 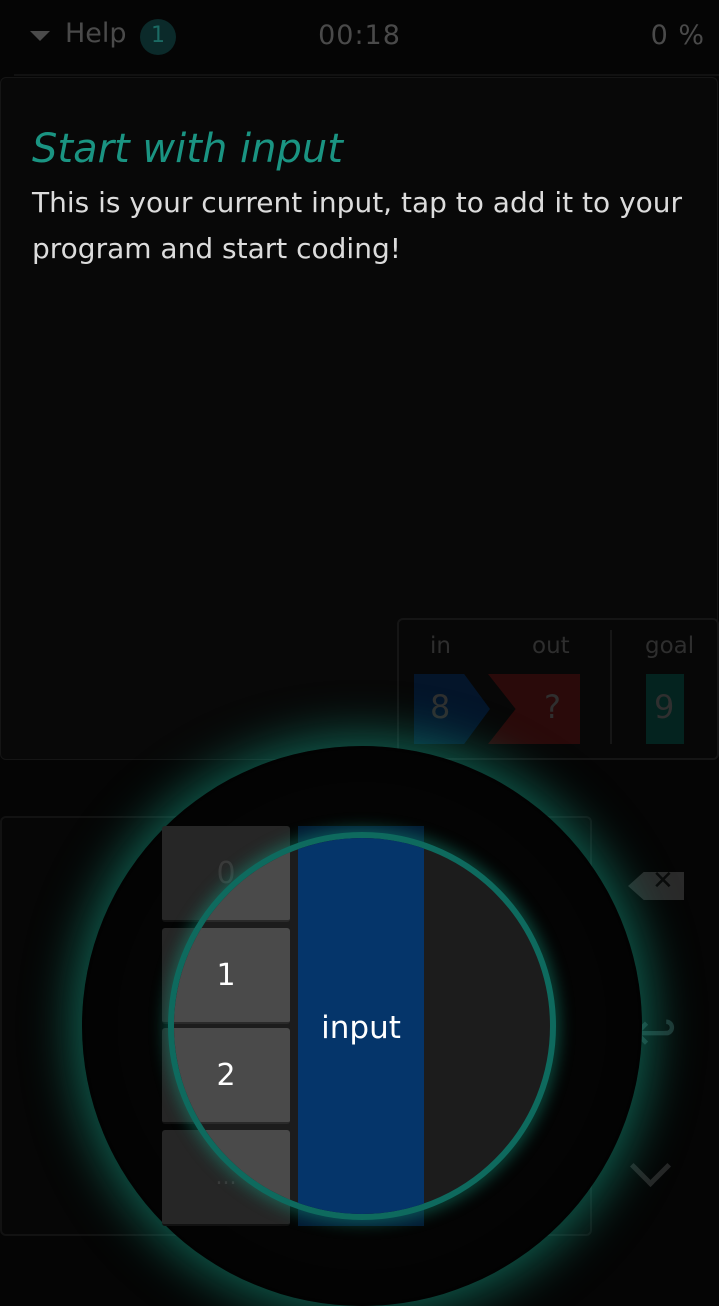 I want to click on delete-x-glyph: ✕, so click(x=663, y=881).